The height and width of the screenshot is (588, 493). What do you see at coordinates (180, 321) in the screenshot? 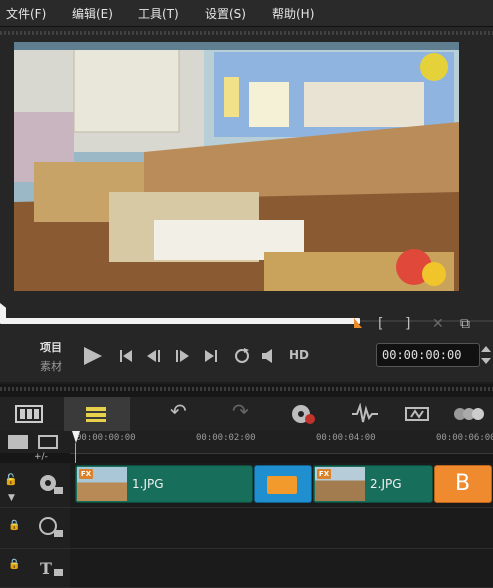
I see `scrub-progress` at bounding box center [180, 321].